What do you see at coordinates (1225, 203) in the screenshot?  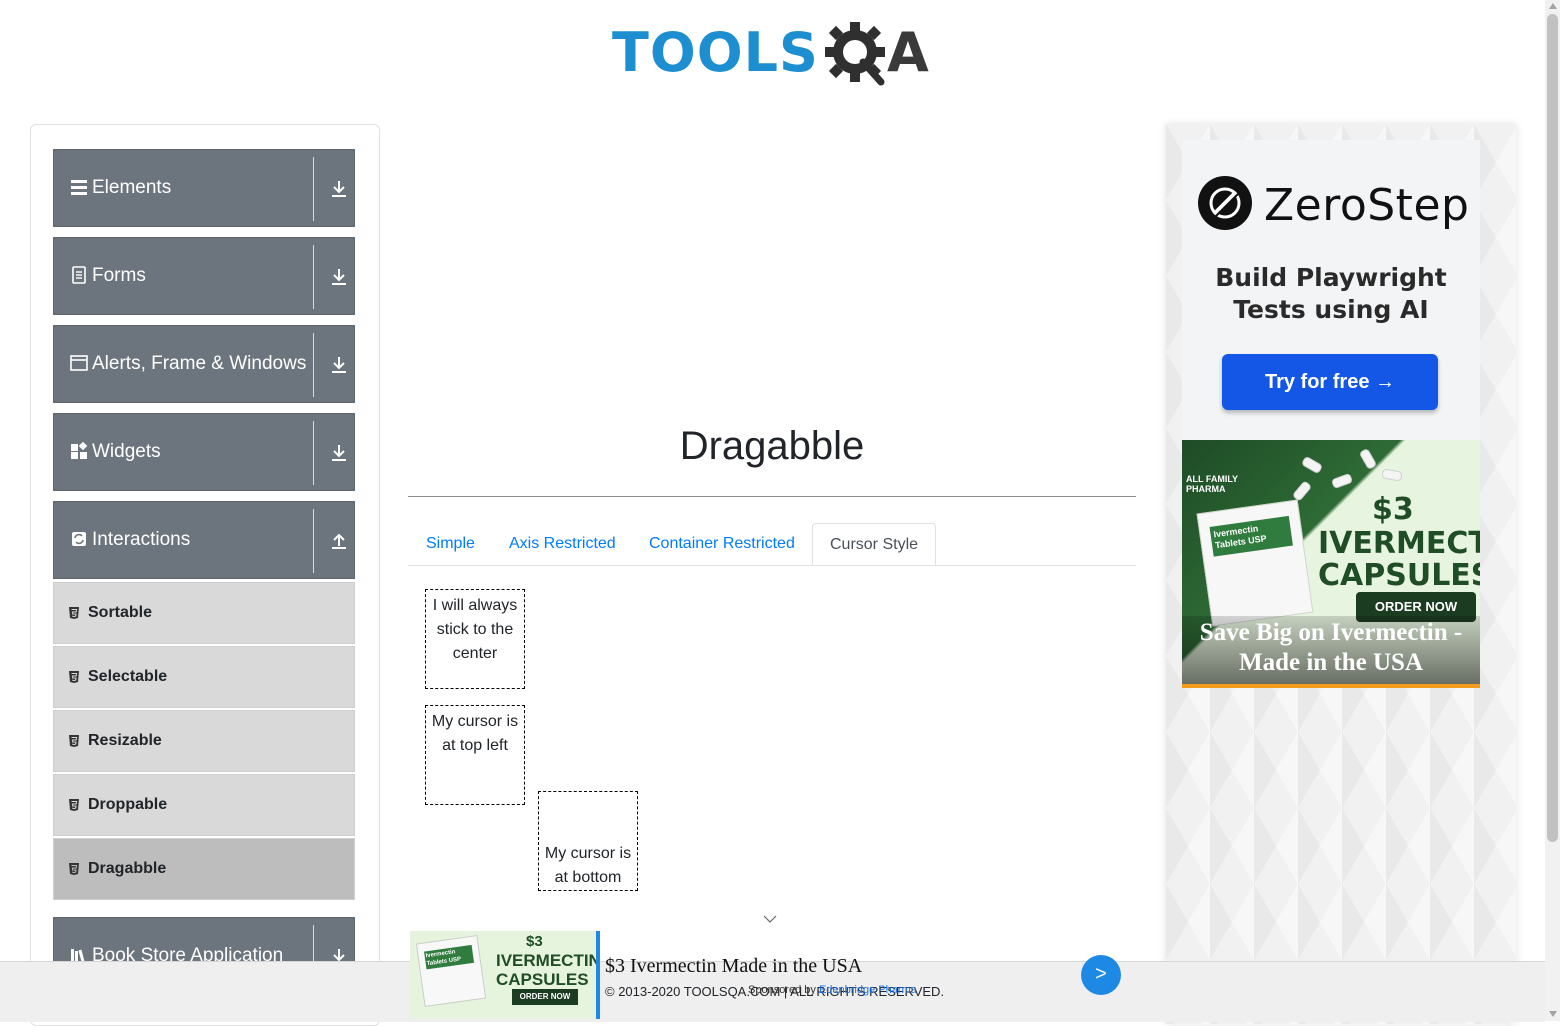 I see `zerostep-logo-icon` at bounding box center [1225, 203].